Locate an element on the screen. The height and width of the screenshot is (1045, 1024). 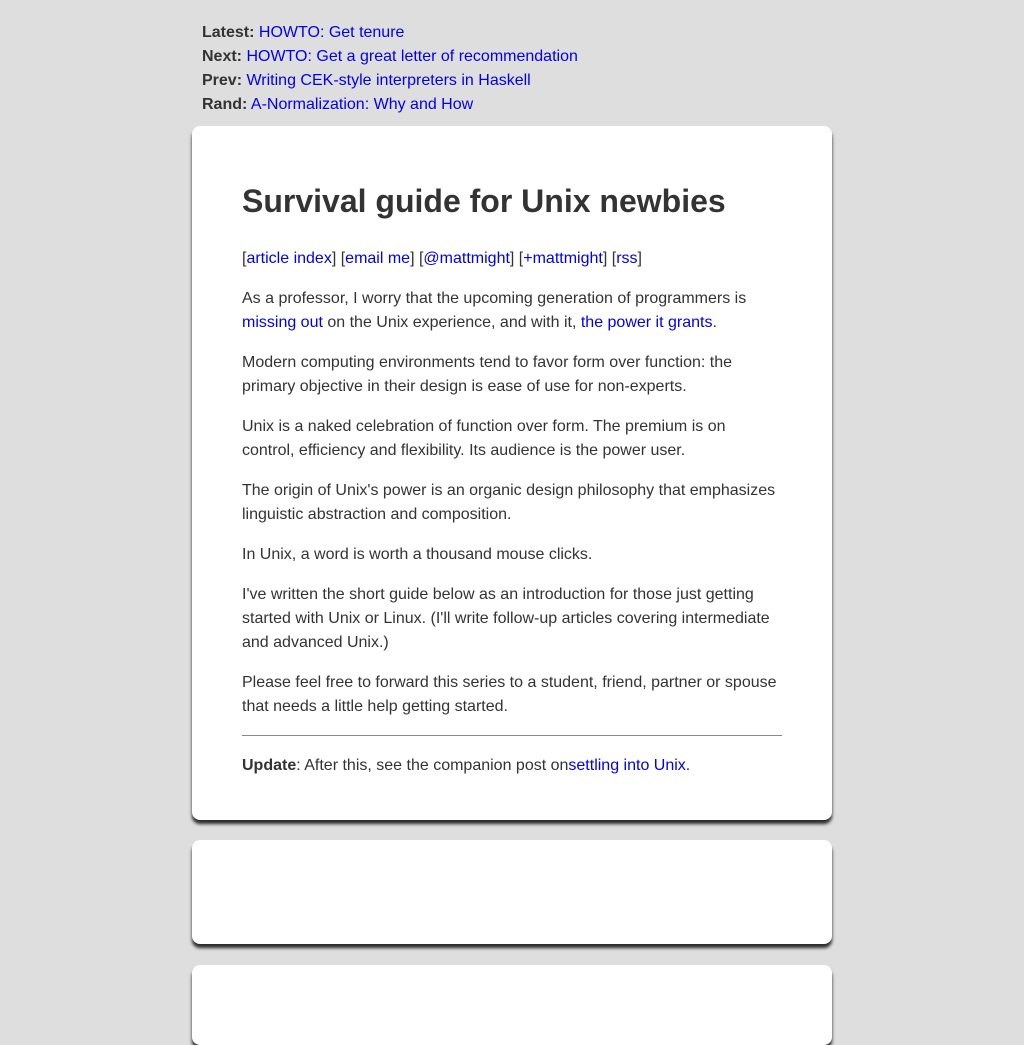
update-text: : After this, see the companion post on is located at coordinates (432, 765).